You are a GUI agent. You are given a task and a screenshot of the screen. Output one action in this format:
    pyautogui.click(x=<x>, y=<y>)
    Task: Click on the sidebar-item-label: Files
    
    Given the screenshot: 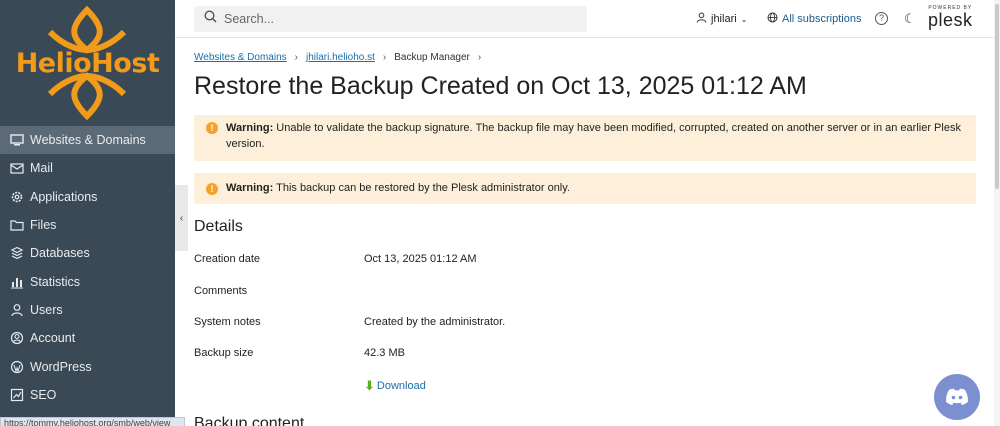 What is the action you would take?
    pyautogui.click(x=43, y=225)
    